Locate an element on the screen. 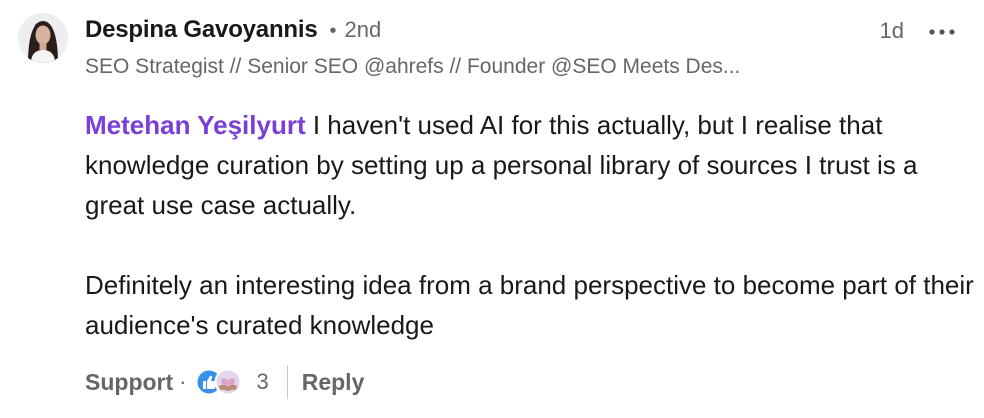 Image resolution: width=984 pixels, height=418 pixels. author-name: Despina Gavoyannis is located at coordinates (201, 30).